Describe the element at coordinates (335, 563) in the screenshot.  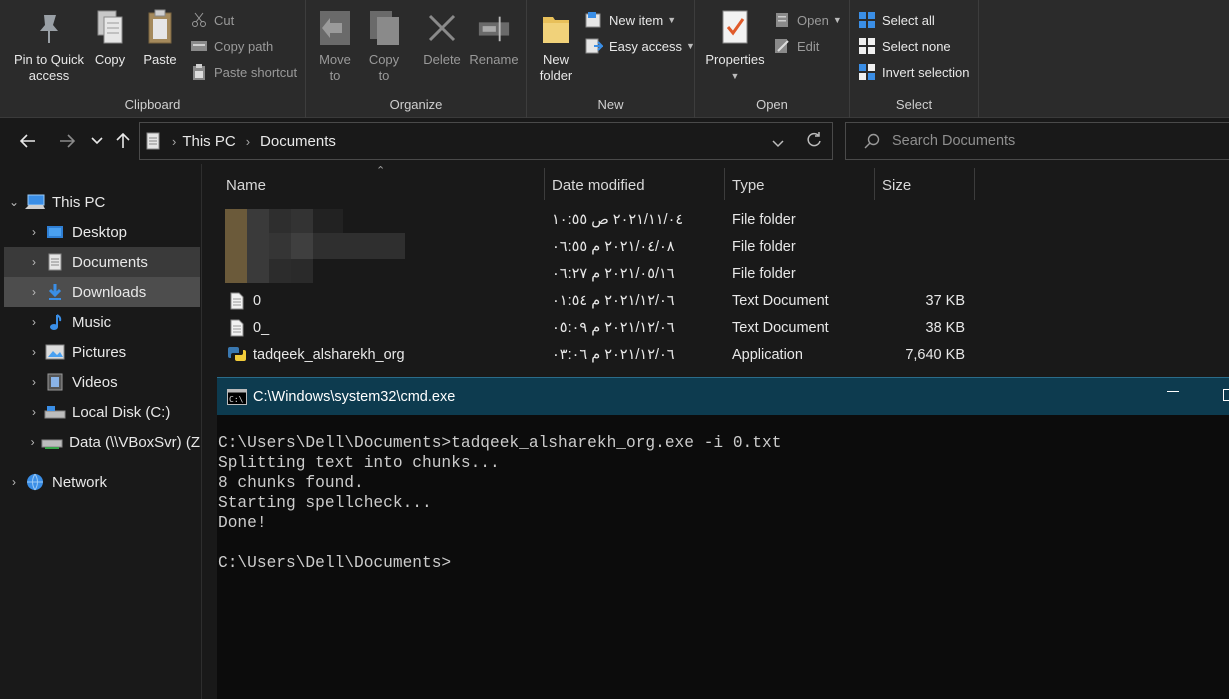
I see `console-line: C:\Users\Dell\Documents>` at that location.